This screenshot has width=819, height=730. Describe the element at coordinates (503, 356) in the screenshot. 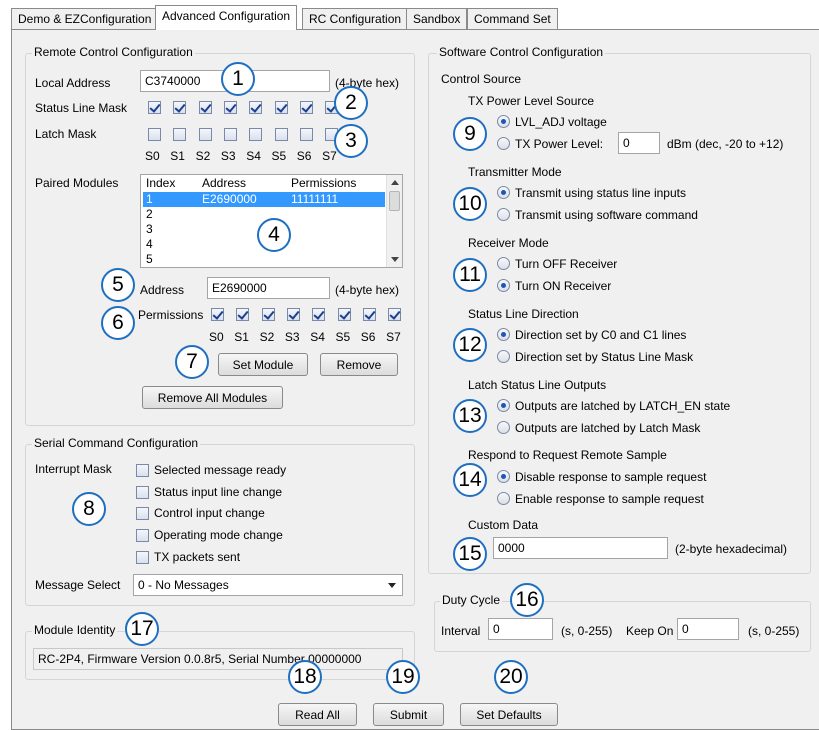

I see `direction-mask-radio` at that location.